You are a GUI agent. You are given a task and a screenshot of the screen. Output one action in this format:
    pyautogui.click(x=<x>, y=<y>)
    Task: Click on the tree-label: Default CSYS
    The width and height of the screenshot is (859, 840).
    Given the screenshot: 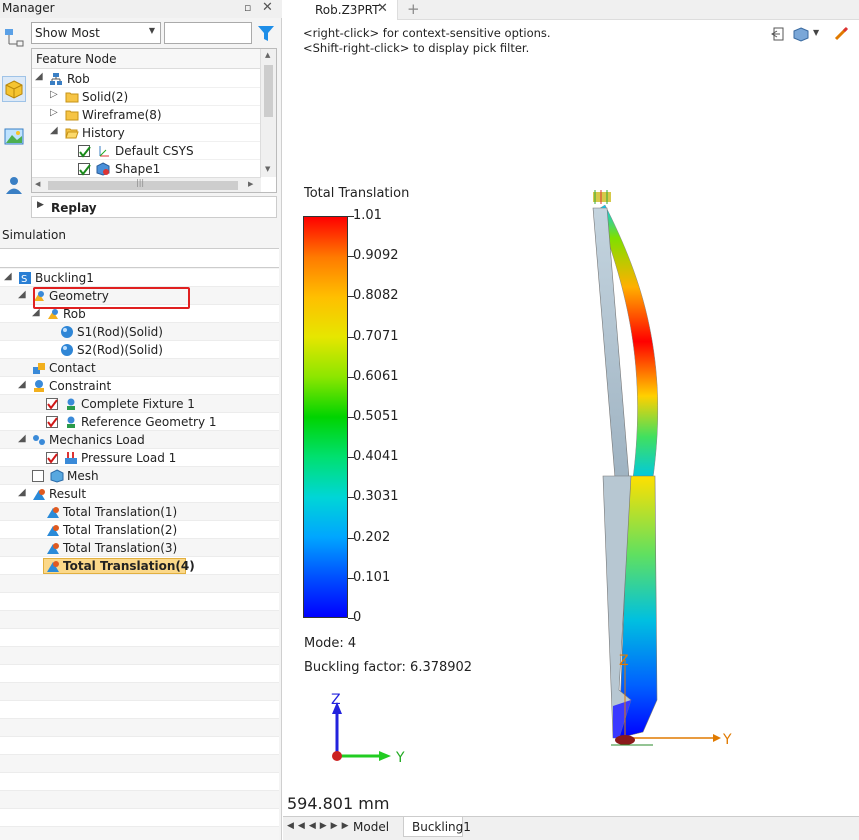 What is the action you would take?
    pyautogui.click(x=154, y=151)
    